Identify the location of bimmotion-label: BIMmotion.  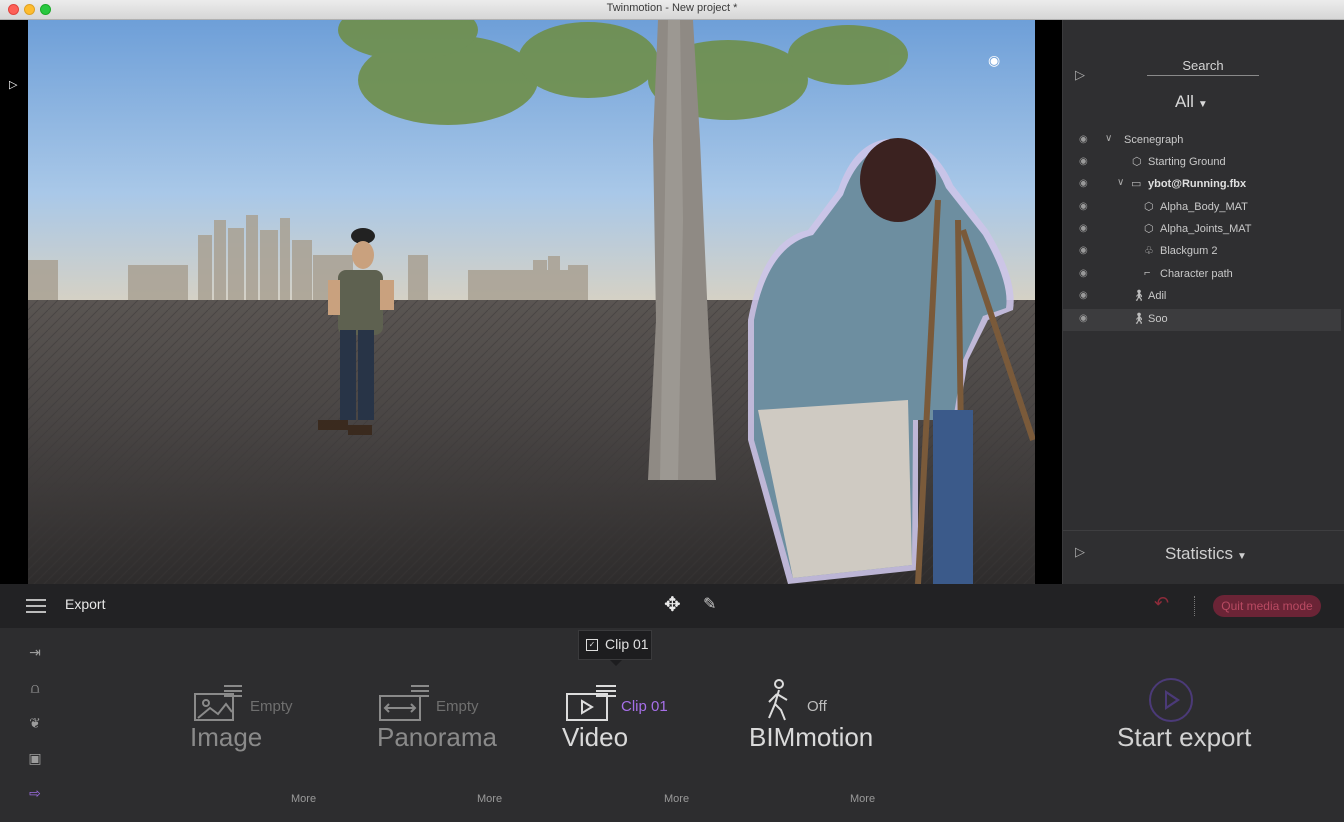
(811, 737).